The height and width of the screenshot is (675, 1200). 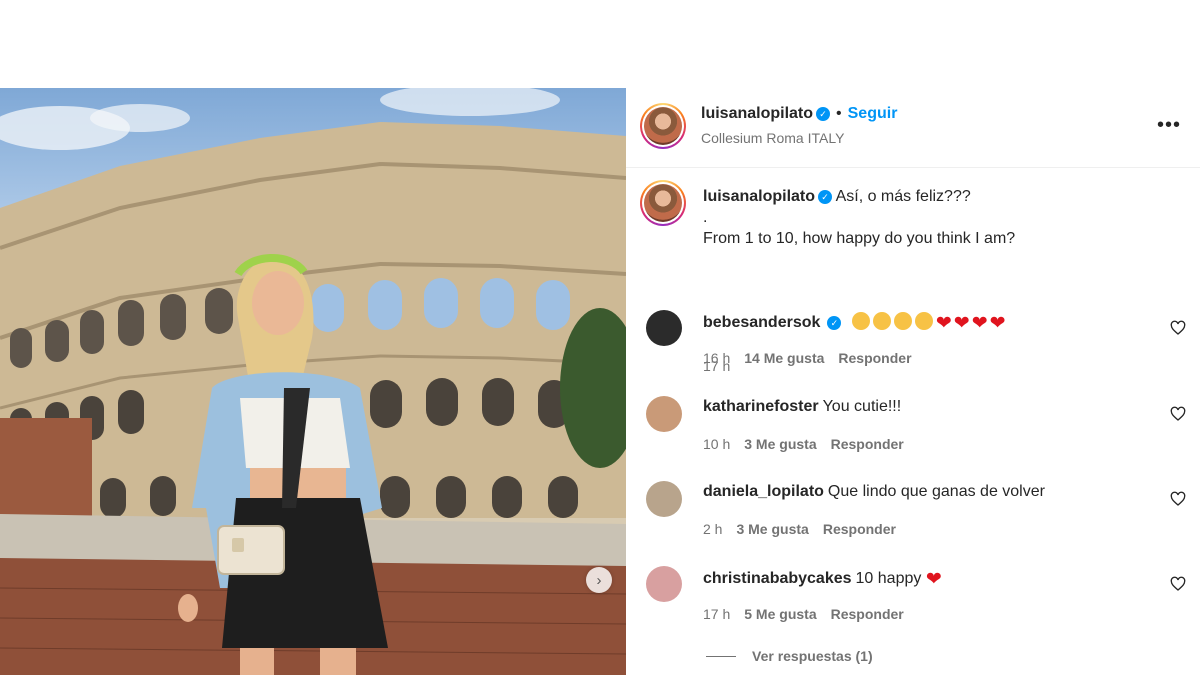 I want to click on comment-meta: 10 h 3 Me gusta Responder, so click(x=810, y=444).